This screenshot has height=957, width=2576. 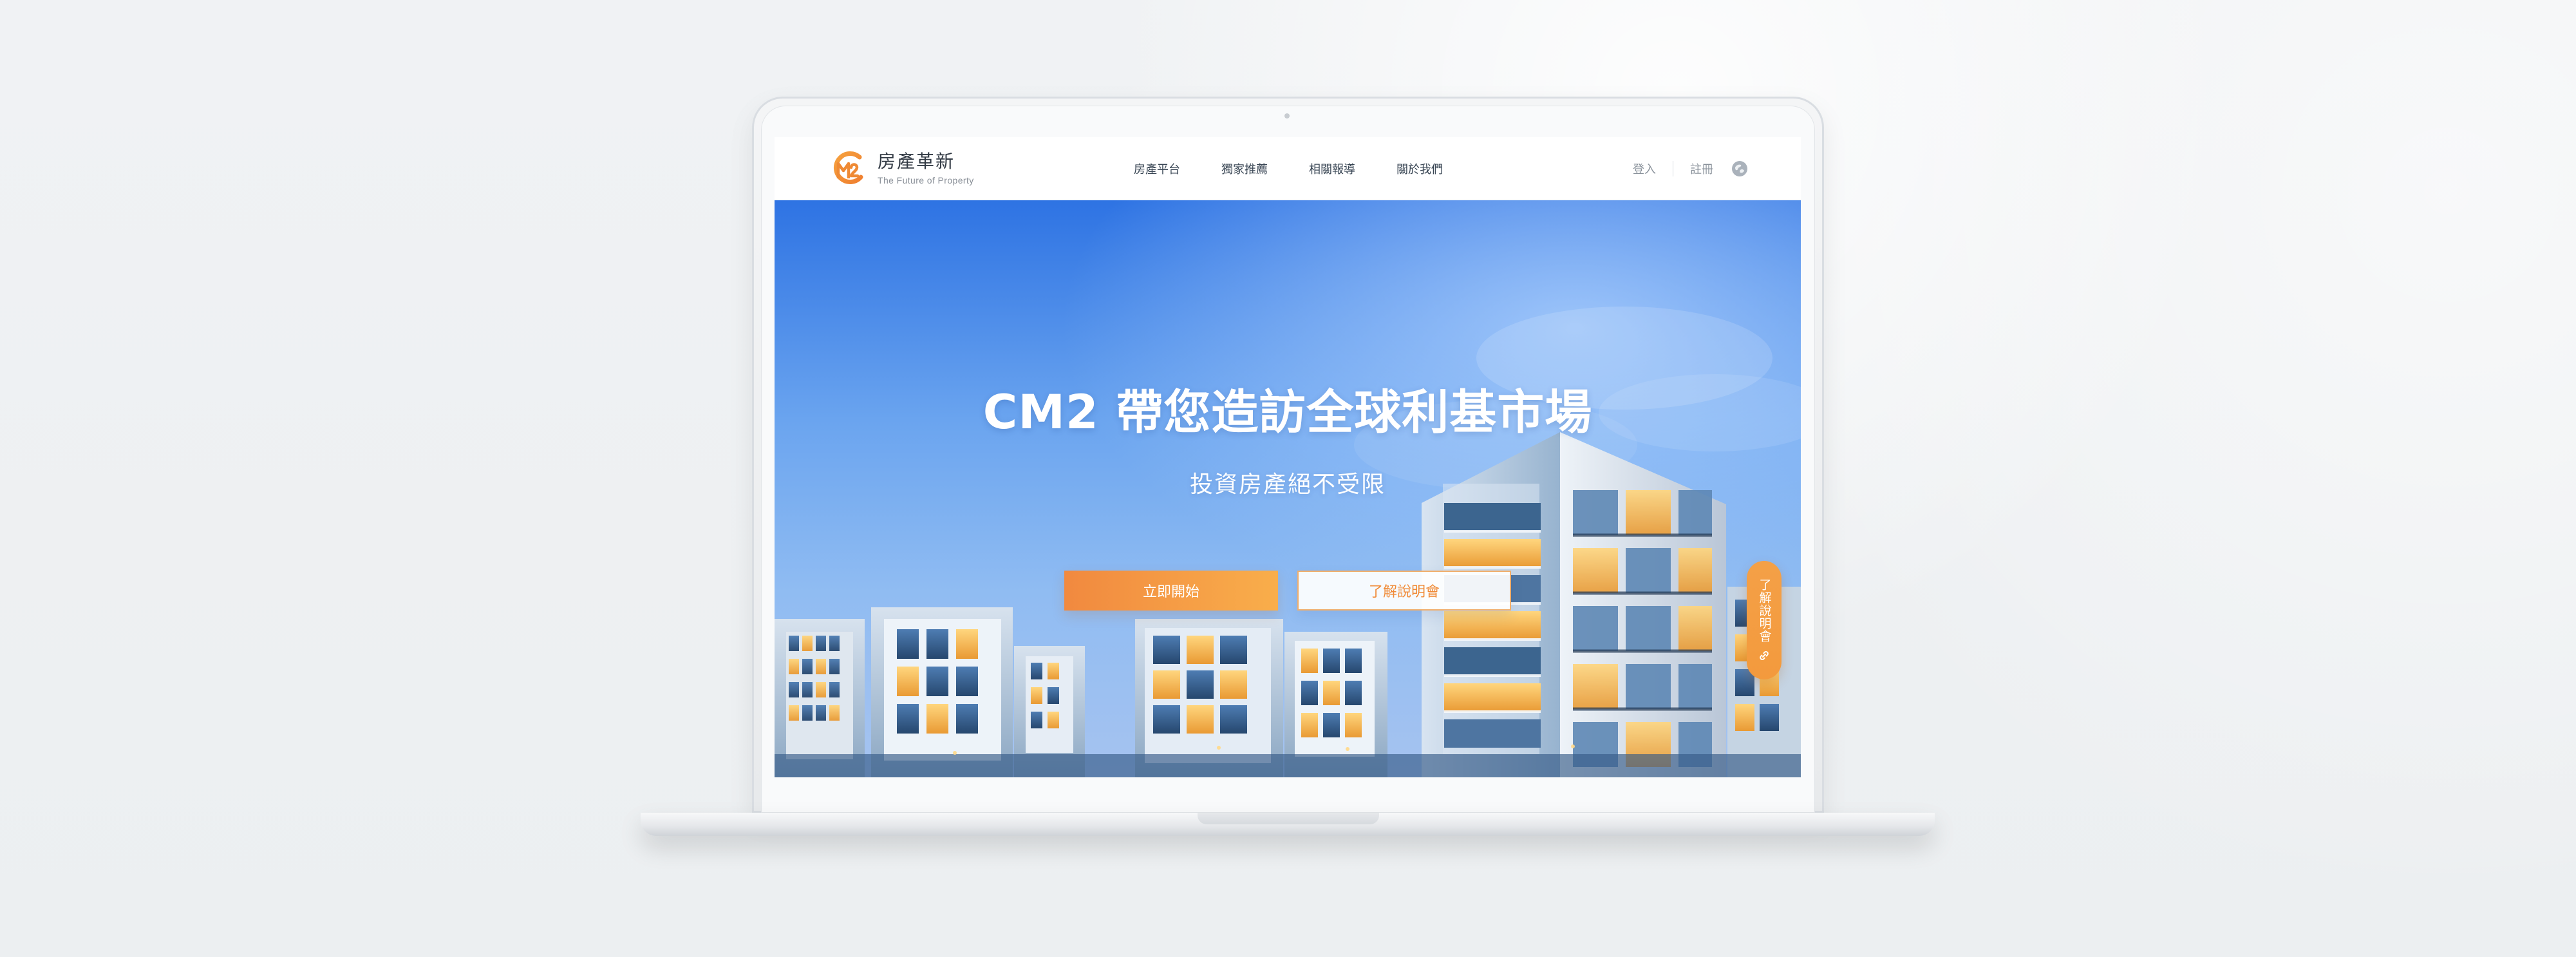 What do you see at coordinates (1404, 591) in the screenshot?
I see `learn-seminar-button: 了解說明會` at bounding box center [1404, 591].